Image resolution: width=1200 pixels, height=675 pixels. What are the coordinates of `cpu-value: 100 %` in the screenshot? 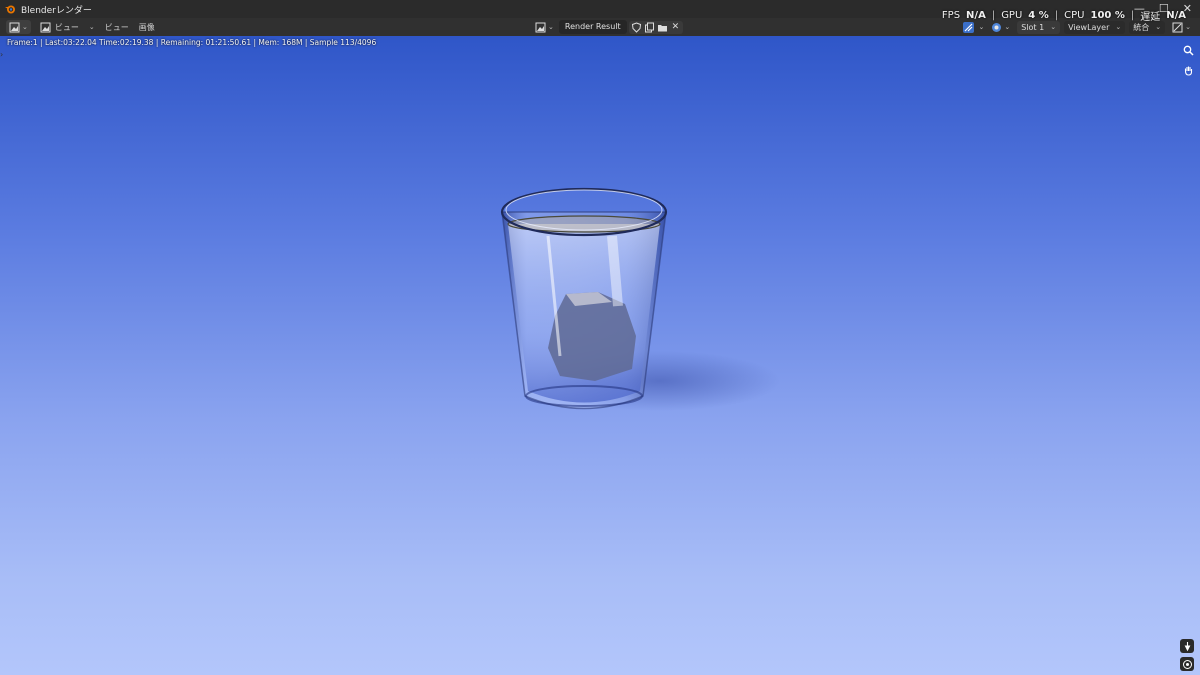 It's located at (1107, 15).